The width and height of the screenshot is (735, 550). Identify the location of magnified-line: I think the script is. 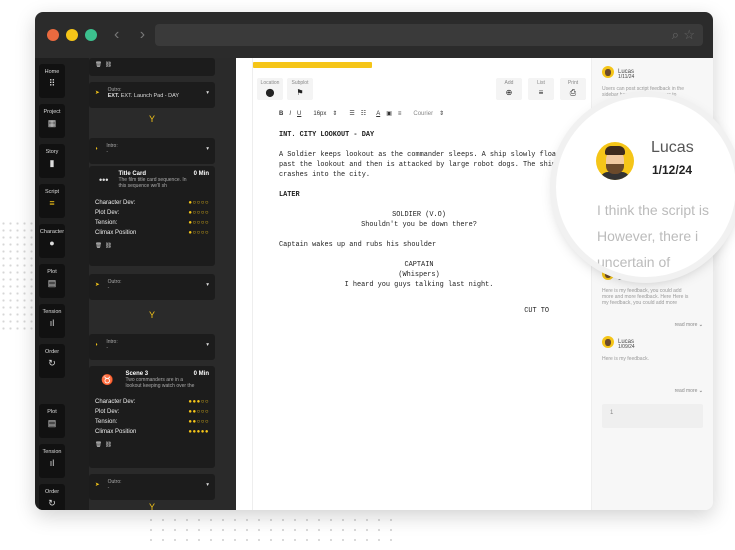
(653, 210).